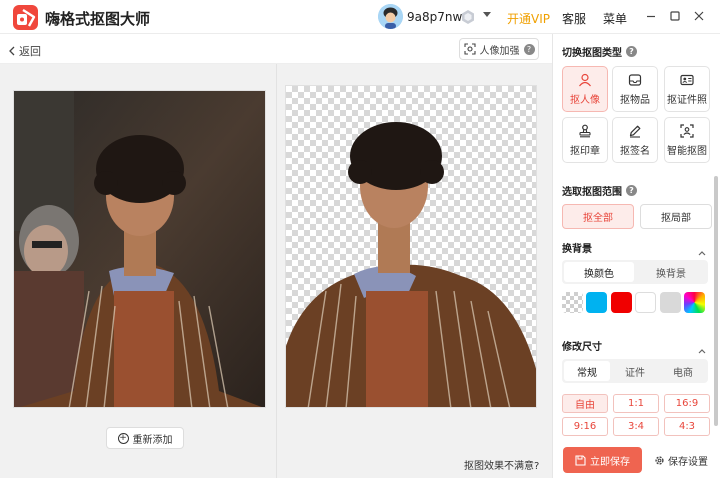 This screenshot has height=478, width=720. I want to click on customer-service-button: 客服, so click(574, 18).